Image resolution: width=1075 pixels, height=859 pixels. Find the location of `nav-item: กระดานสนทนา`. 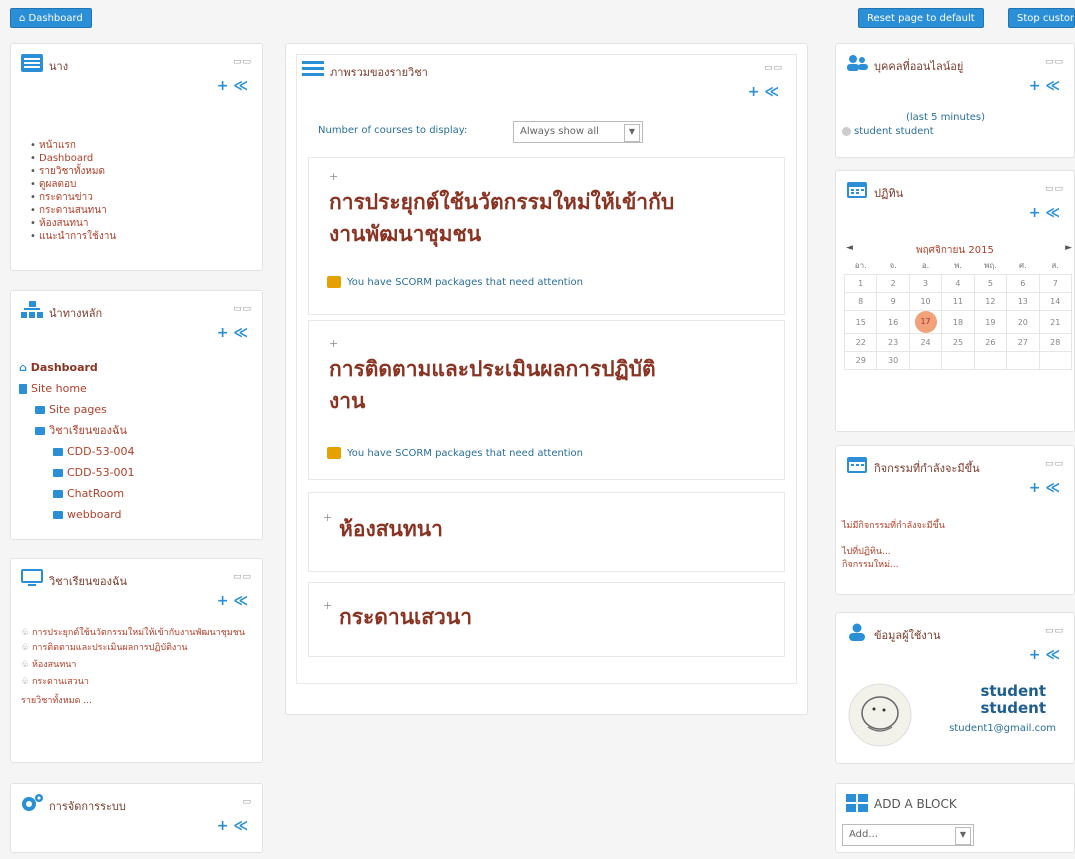

nav-item: กระดานสนทนา is located at coordinates (141, 210).